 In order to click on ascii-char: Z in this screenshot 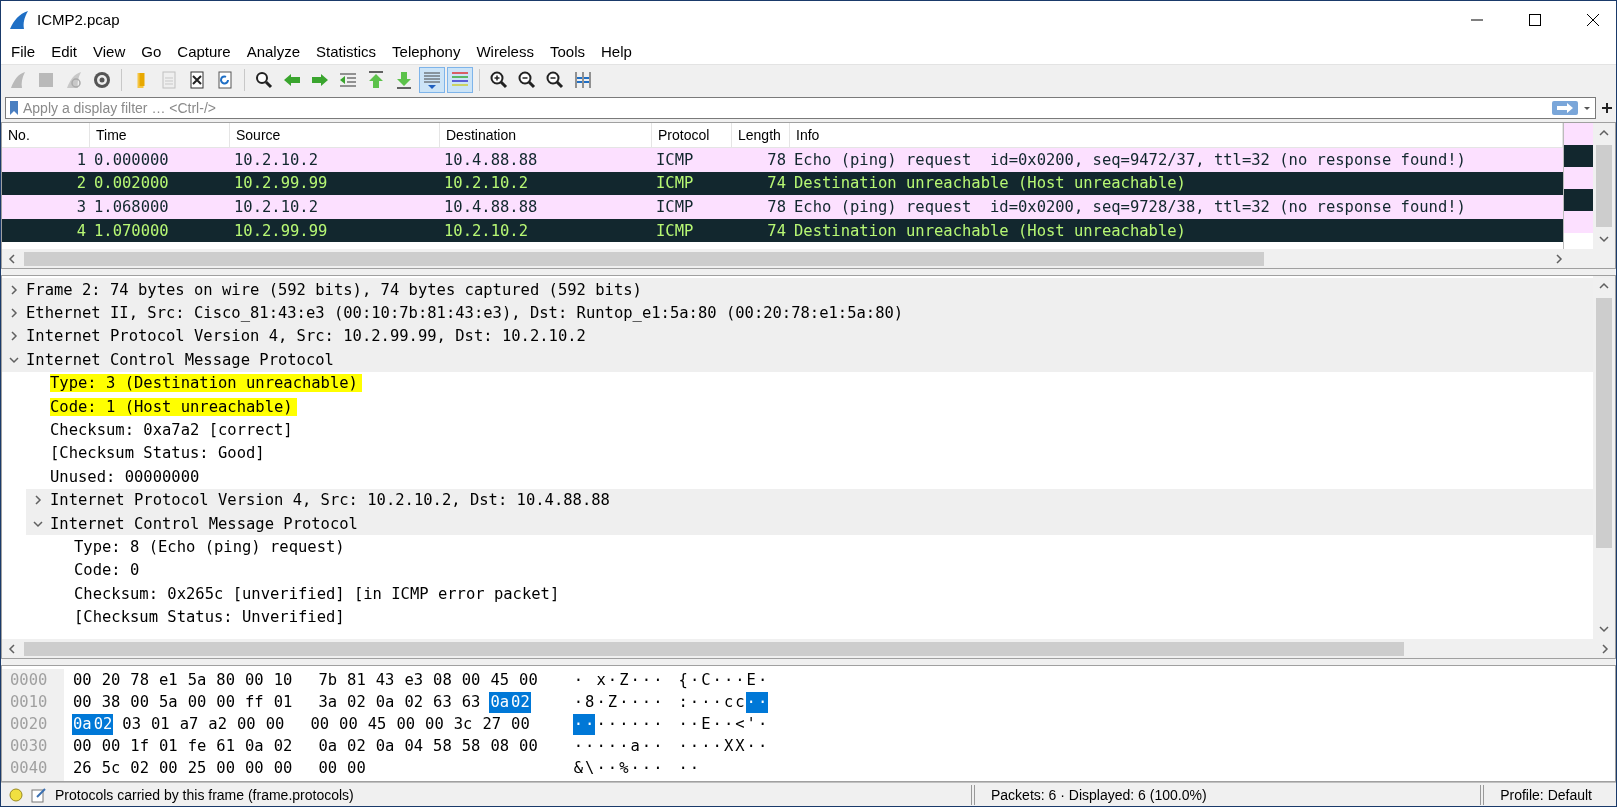, I will do `click(624, 680)`.